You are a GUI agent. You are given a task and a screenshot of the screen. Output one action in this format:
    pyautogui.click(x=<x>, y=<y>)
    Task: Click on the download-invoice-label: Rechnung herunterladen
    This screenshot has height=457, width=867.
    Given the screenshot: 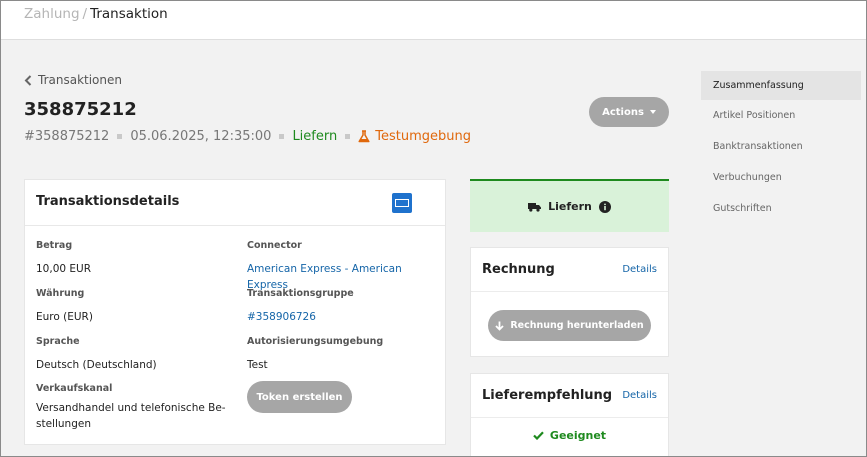 What is the action you would take?
    pyautogui.click(x=577, y=325)
    